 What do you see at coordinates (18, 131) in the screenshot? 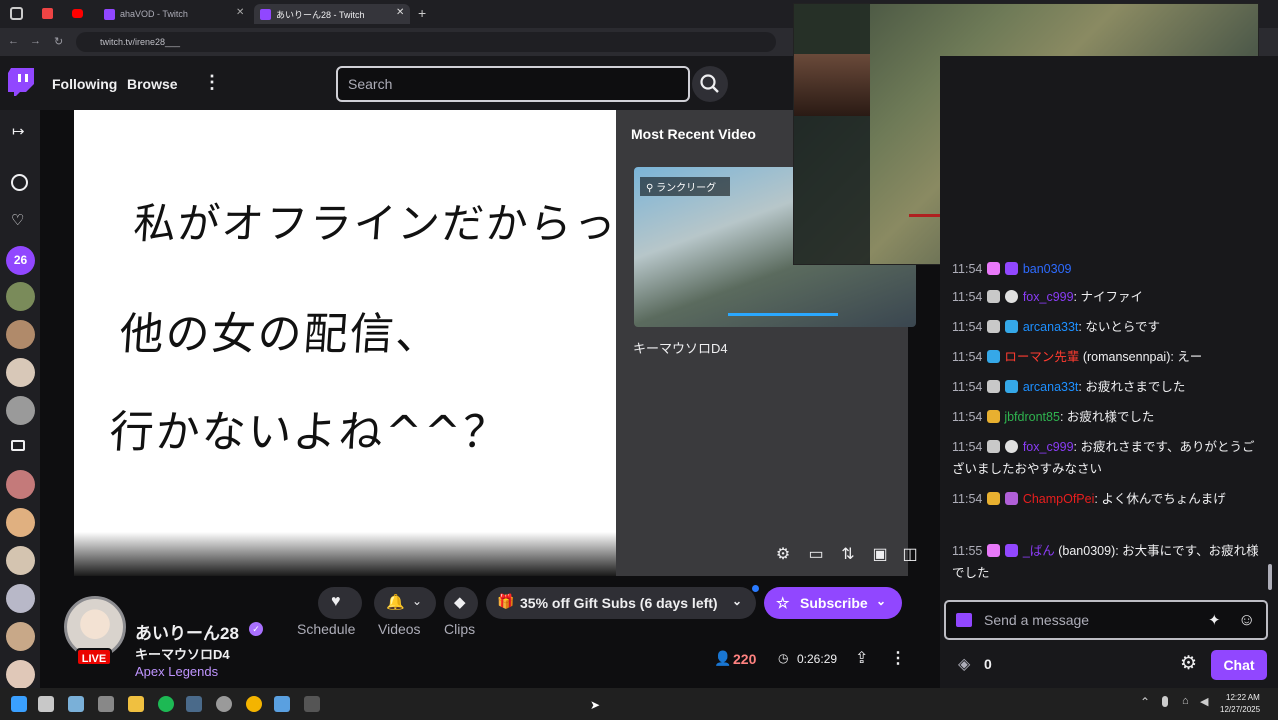
I see `expand-sidebar-icon: ↦` at bounding box center [18, 131].